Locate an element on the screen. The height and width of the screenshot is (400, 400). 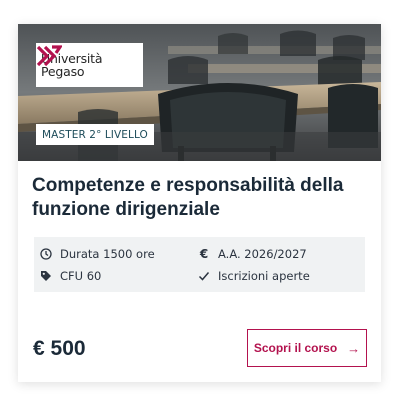
university-logo: Università Pegaso is located at coordinates (89, 65).